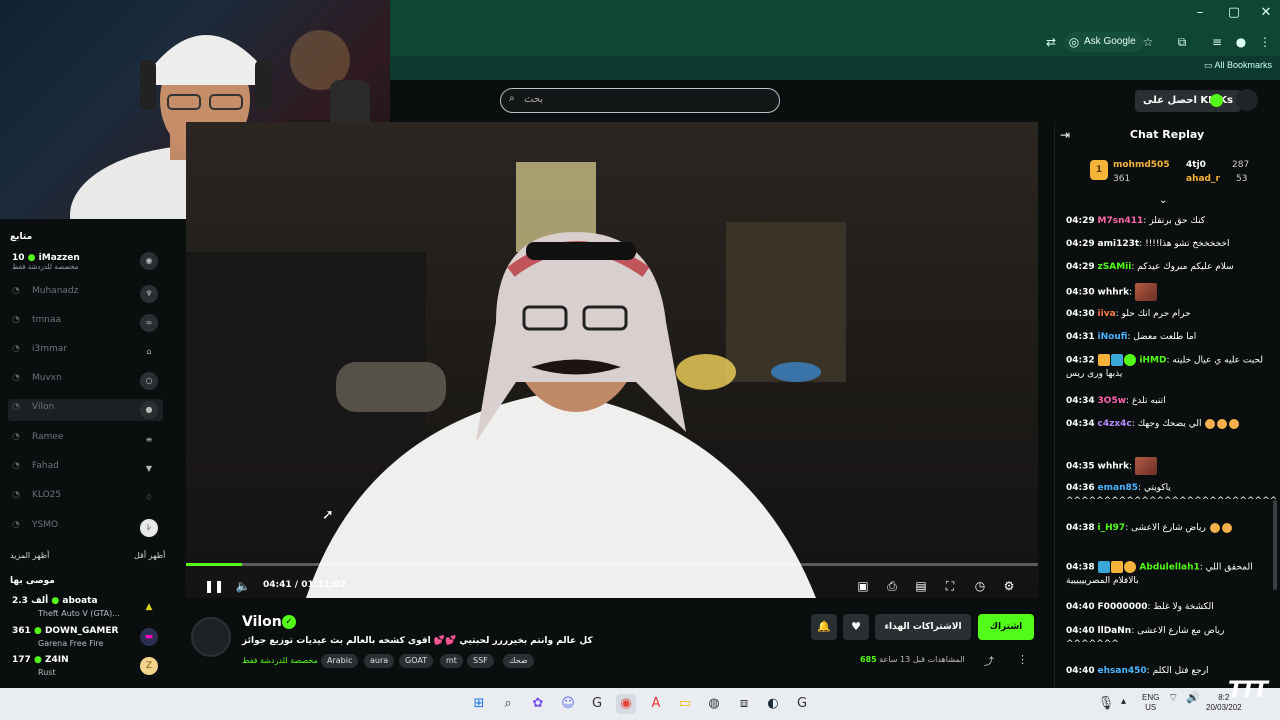  I want to click on chat-user: iHMD, so click(1152, 361).